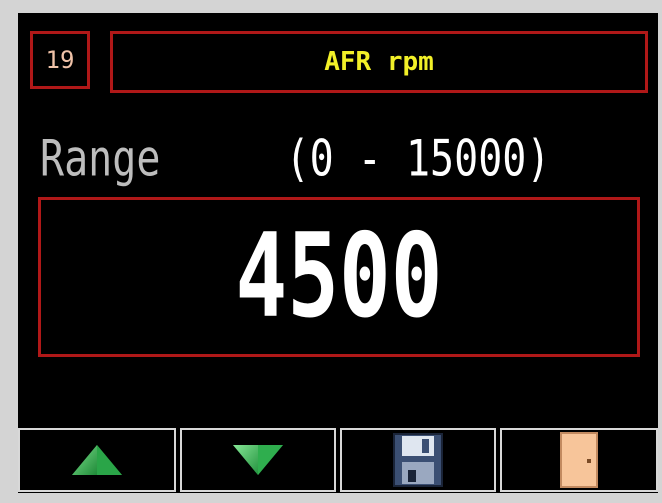 The width and height of the screenshot is (662, 503). I want to click on current-value: 4500, so click(339, 277).